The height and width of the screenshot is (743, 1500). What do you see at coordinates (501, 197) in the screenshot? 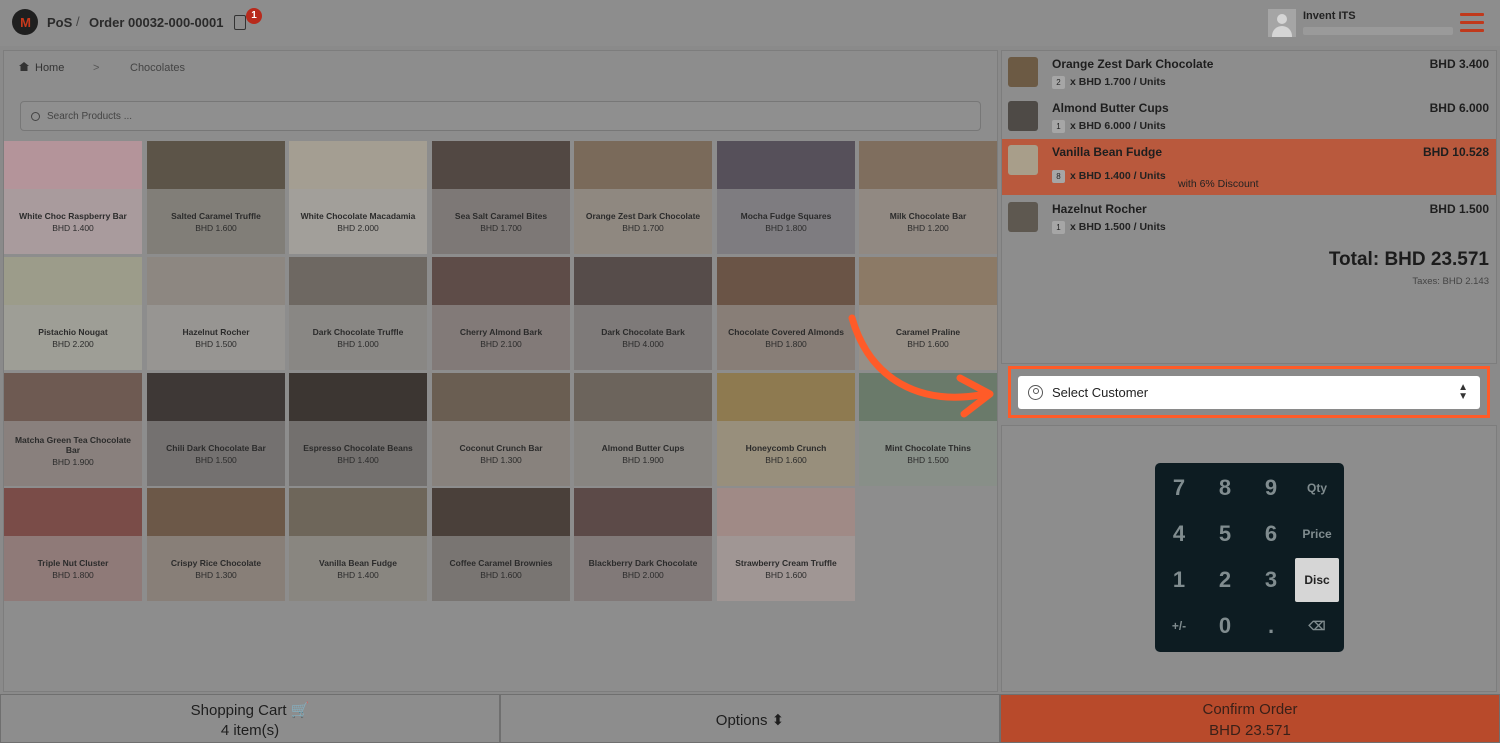
I see `product-tile: Sea Salt Caramel Bites BHD 1.700` at bounding box center [501, 197].